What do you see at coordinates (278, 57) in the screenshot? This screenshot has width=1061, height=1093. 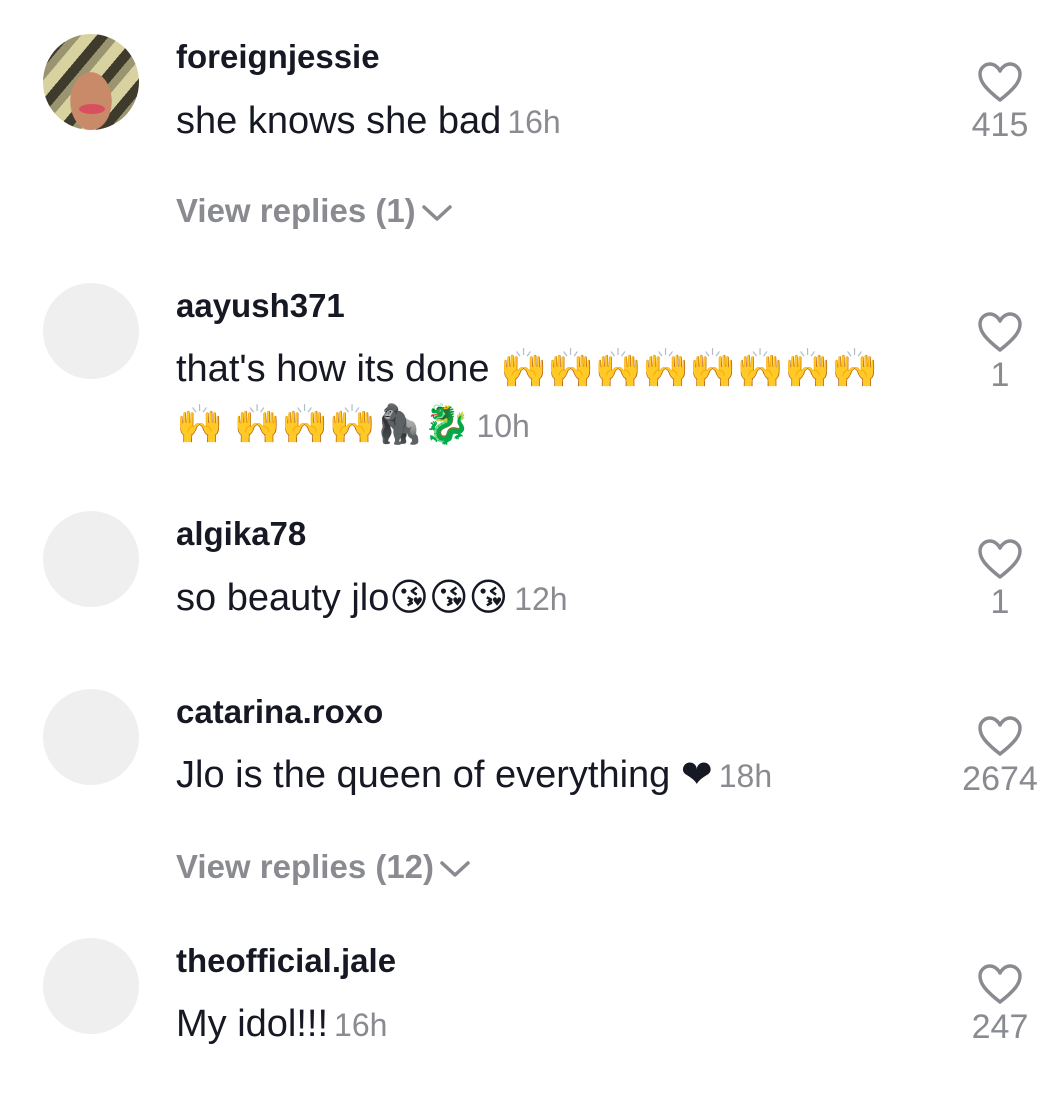 I see `comment-username: foreignjessie` at bounding box center [278, 57].